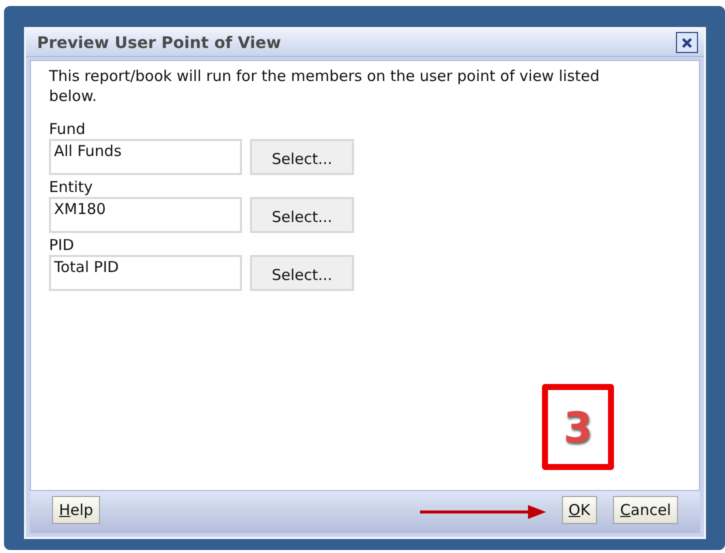  What do you see at coordinates (483, 512) in the screenshot?
I see `arrow-icon` at bounding box center [483, 512].